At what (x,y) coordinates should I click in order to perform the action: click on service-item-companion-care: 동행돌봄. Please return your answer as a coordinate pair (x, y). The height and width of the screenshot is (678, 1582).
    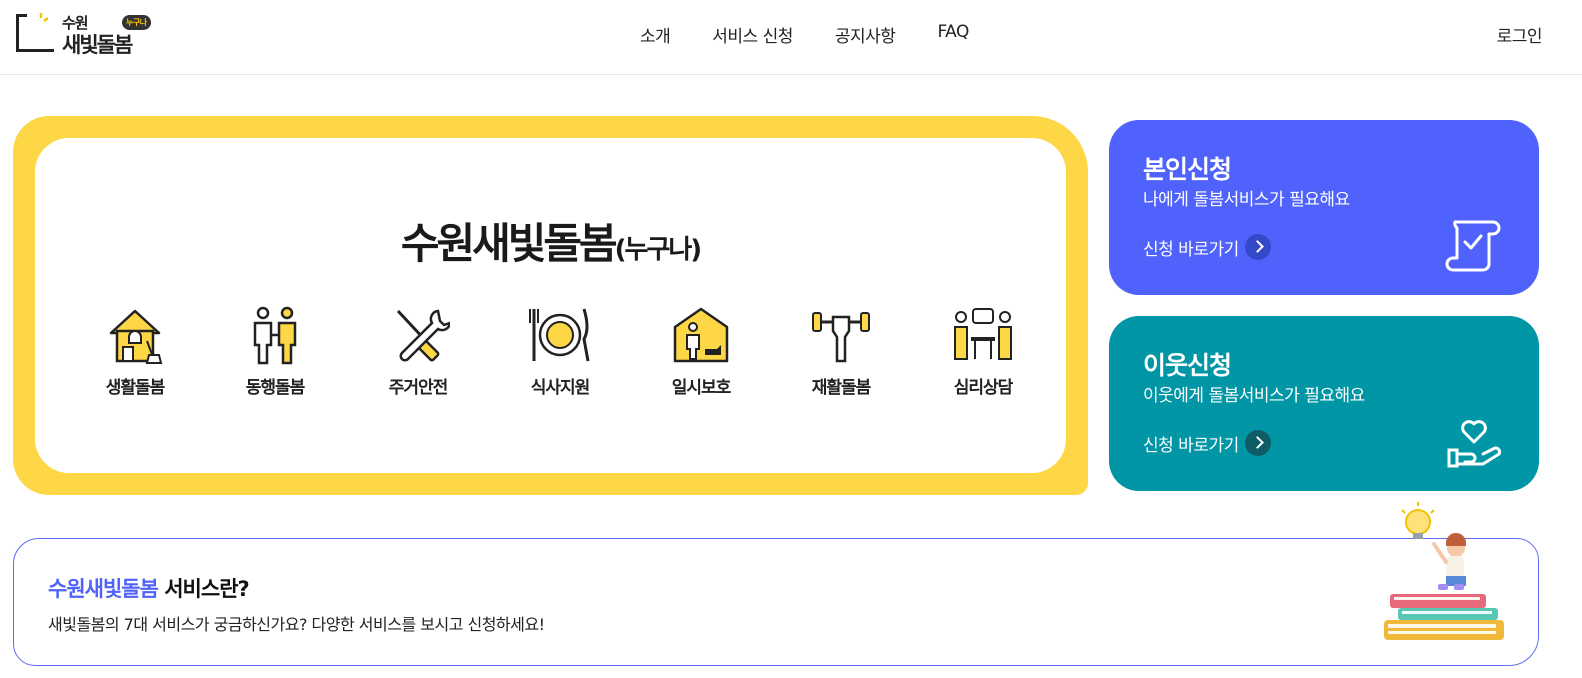
    Looking at the image, I should click on (275, 353).